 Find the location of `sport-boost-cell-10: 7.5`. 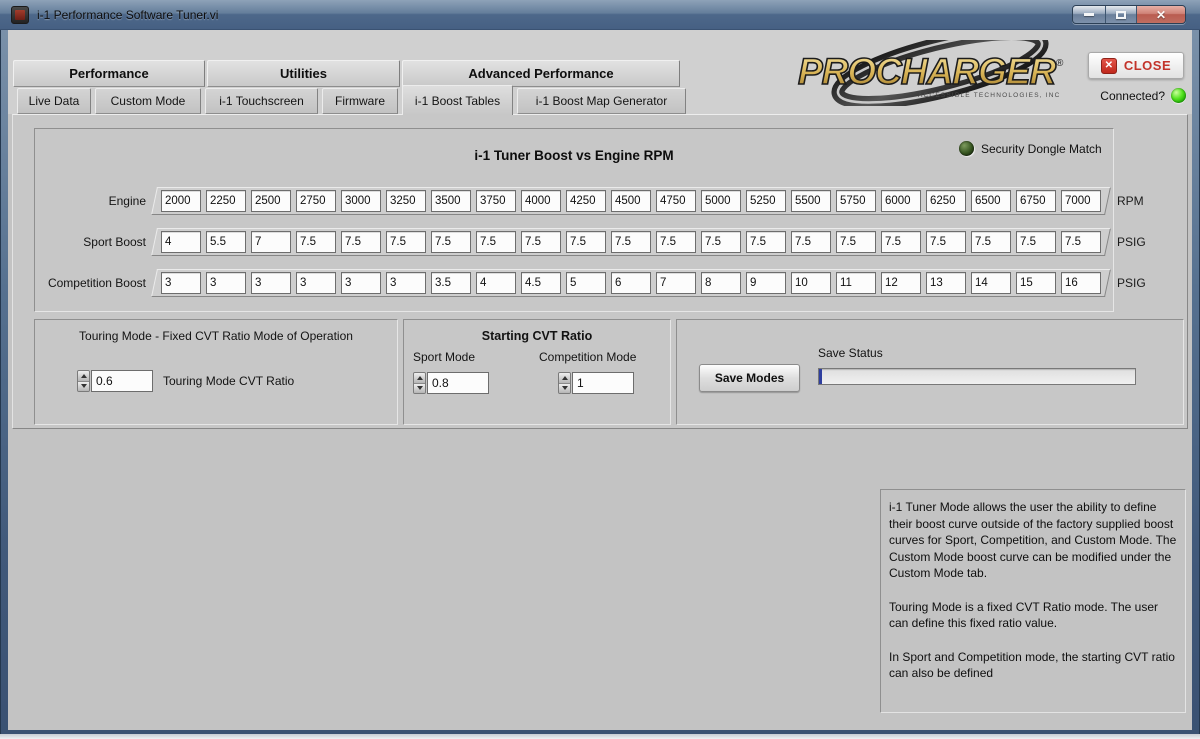

sport-boost-cell-10: 7.5 is located at coordinates (631, 242).